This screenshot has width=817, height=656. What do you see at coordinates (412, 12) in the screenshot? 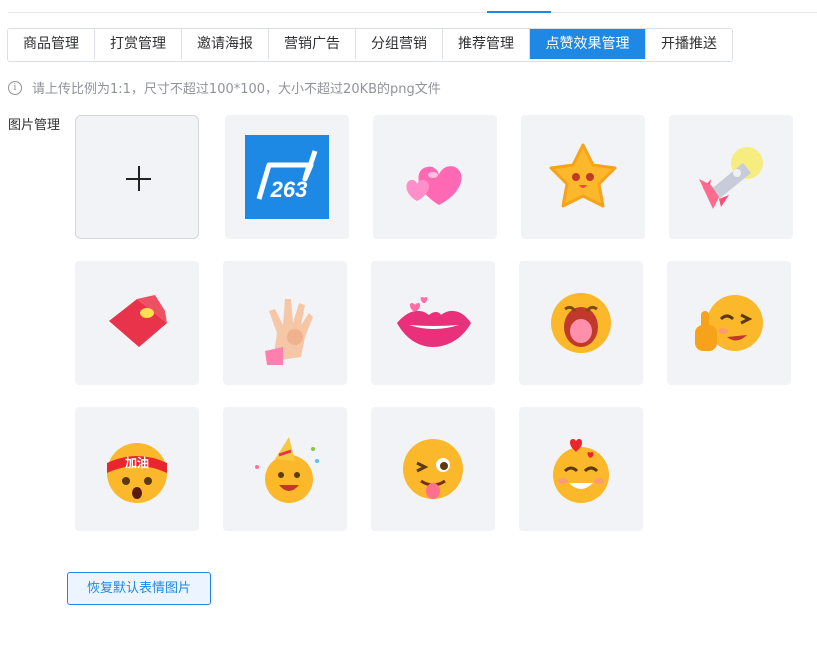
I see `top-divider` at bounding box center [412, 12].